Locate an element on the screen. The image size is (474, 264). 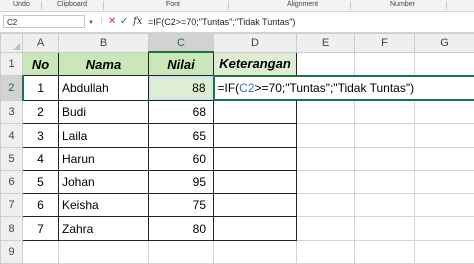
row-header-4: 4 is located at coordinates (11, 135).